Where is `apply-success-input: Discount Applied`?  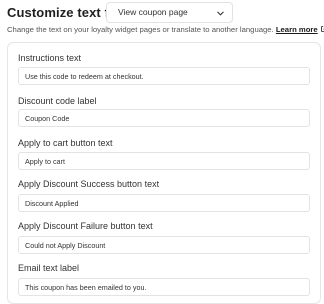
apply-success-input: Discount Applied is located at coordinates (164, 203).